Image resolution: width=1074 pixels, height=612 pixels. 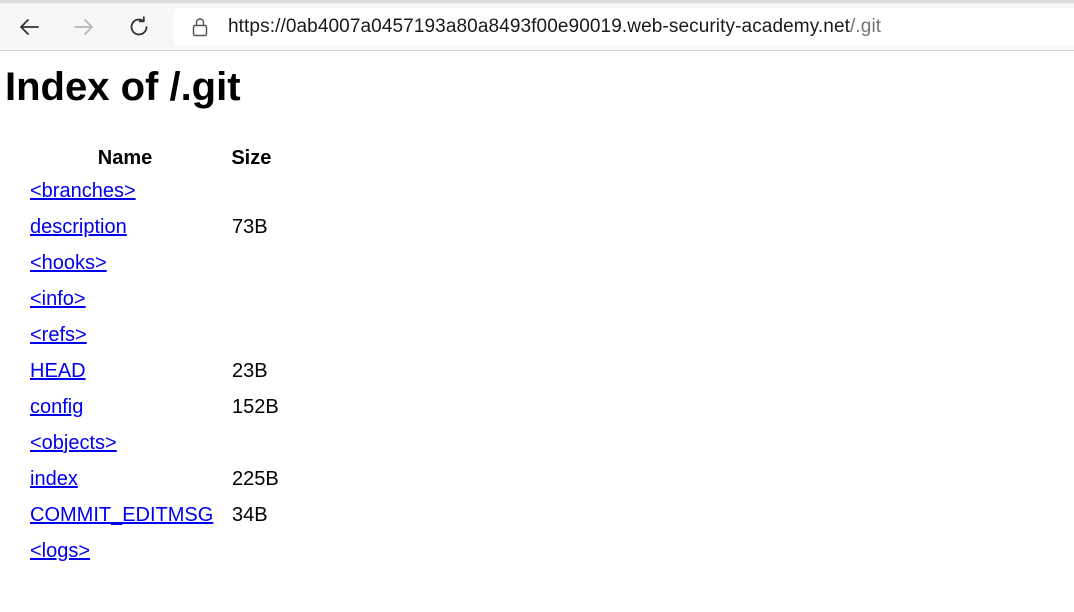 What do you see at coordinates (56, 407) in the screenshot?
I see `entry-link-config: config` at bounding box center [56, 407].